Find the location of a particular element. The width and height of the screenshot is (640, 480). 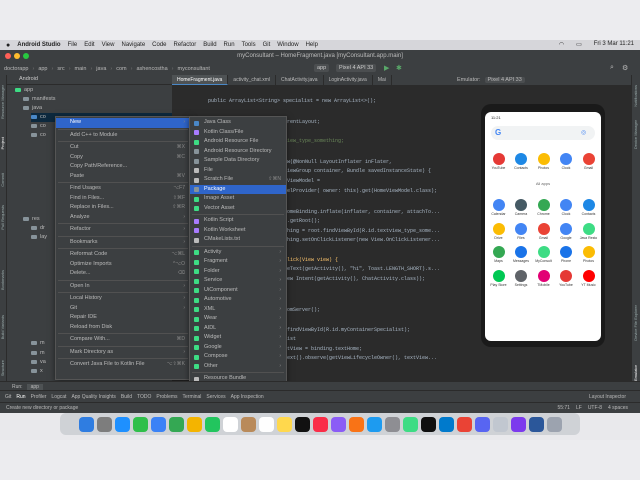

ctx-item-convert-java-file-to-kotlin-file: Convert Java File to Kotlin File ⌥⇧⌘K is located at coordinates (123, 365).